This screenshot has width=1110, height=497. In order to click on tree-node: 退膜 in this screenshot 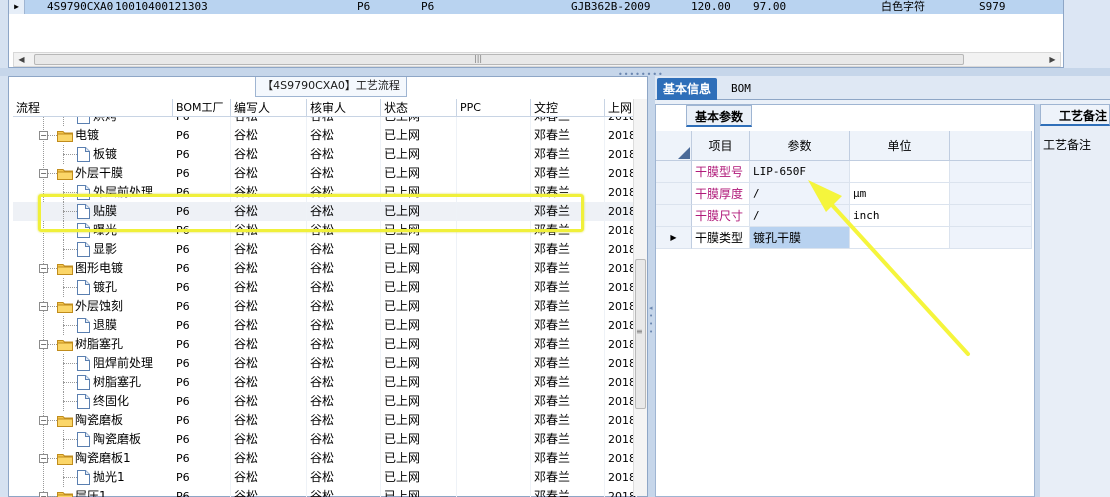, I will do `click(93, 325)`.